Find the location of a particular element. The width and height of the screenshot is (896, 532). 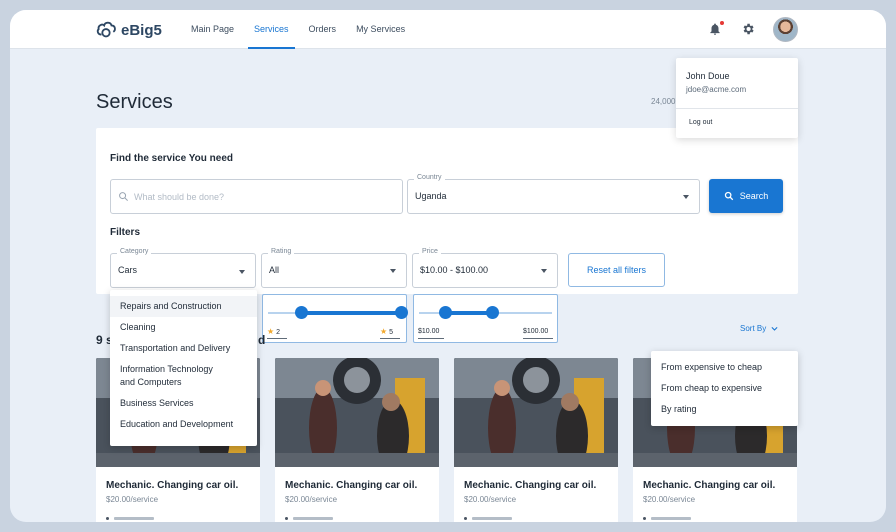

sort-by-button: Sort By is located at coordinates (759, 328).